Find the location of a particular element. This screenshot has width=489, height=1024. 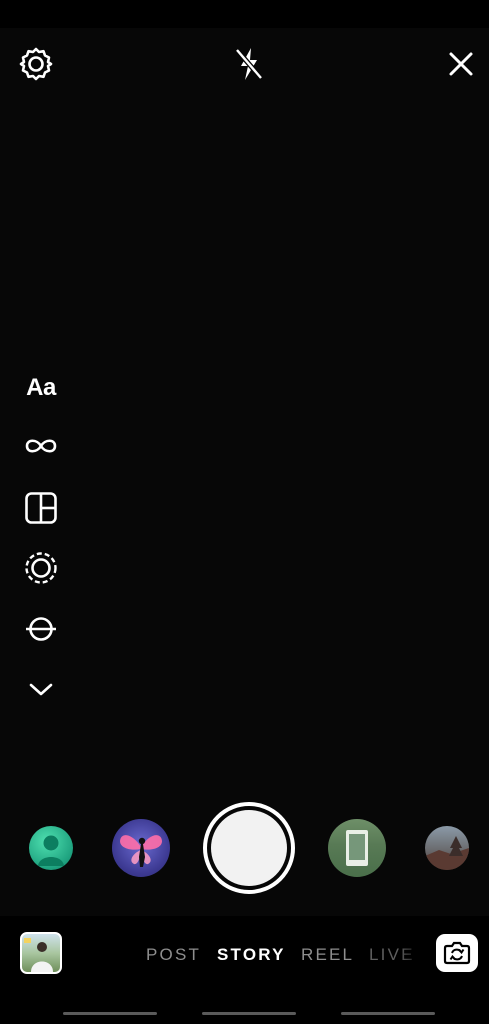

person-silhouette-icon is located at coordinates (51, 850).